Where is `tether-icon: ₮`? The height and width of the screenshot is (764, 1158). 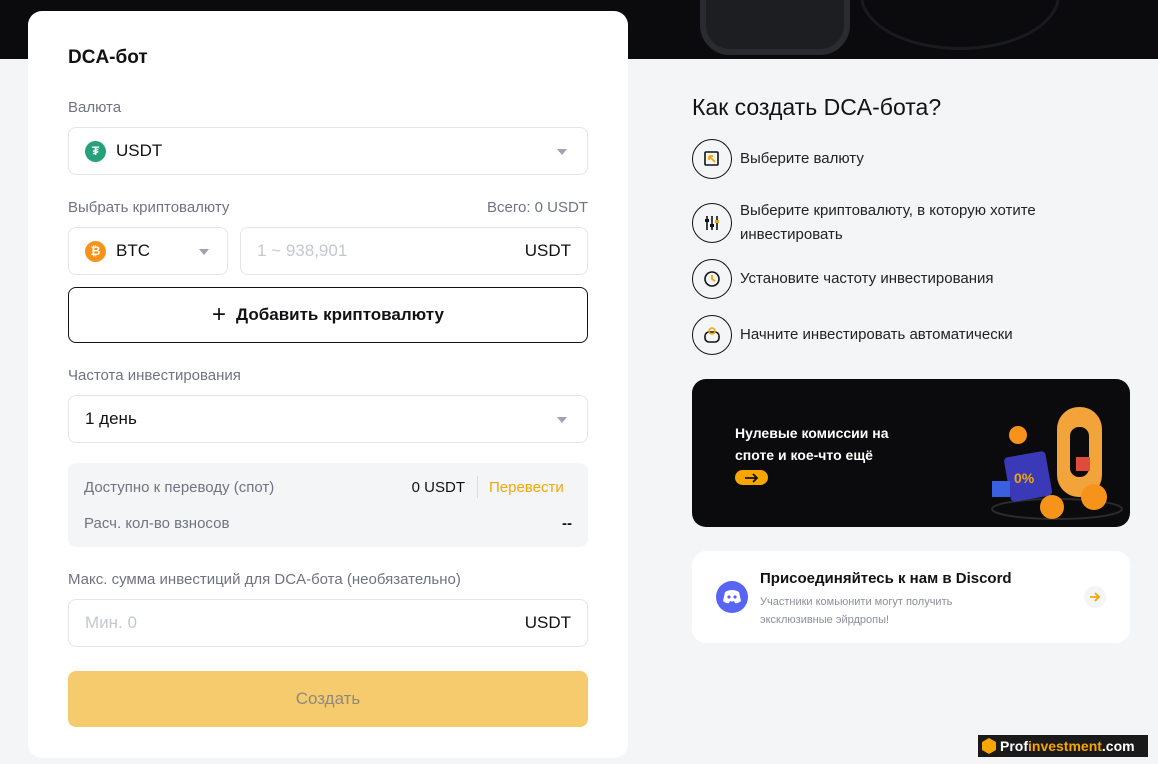 tether-icon: ₮ is located at coordinates (95, 151).